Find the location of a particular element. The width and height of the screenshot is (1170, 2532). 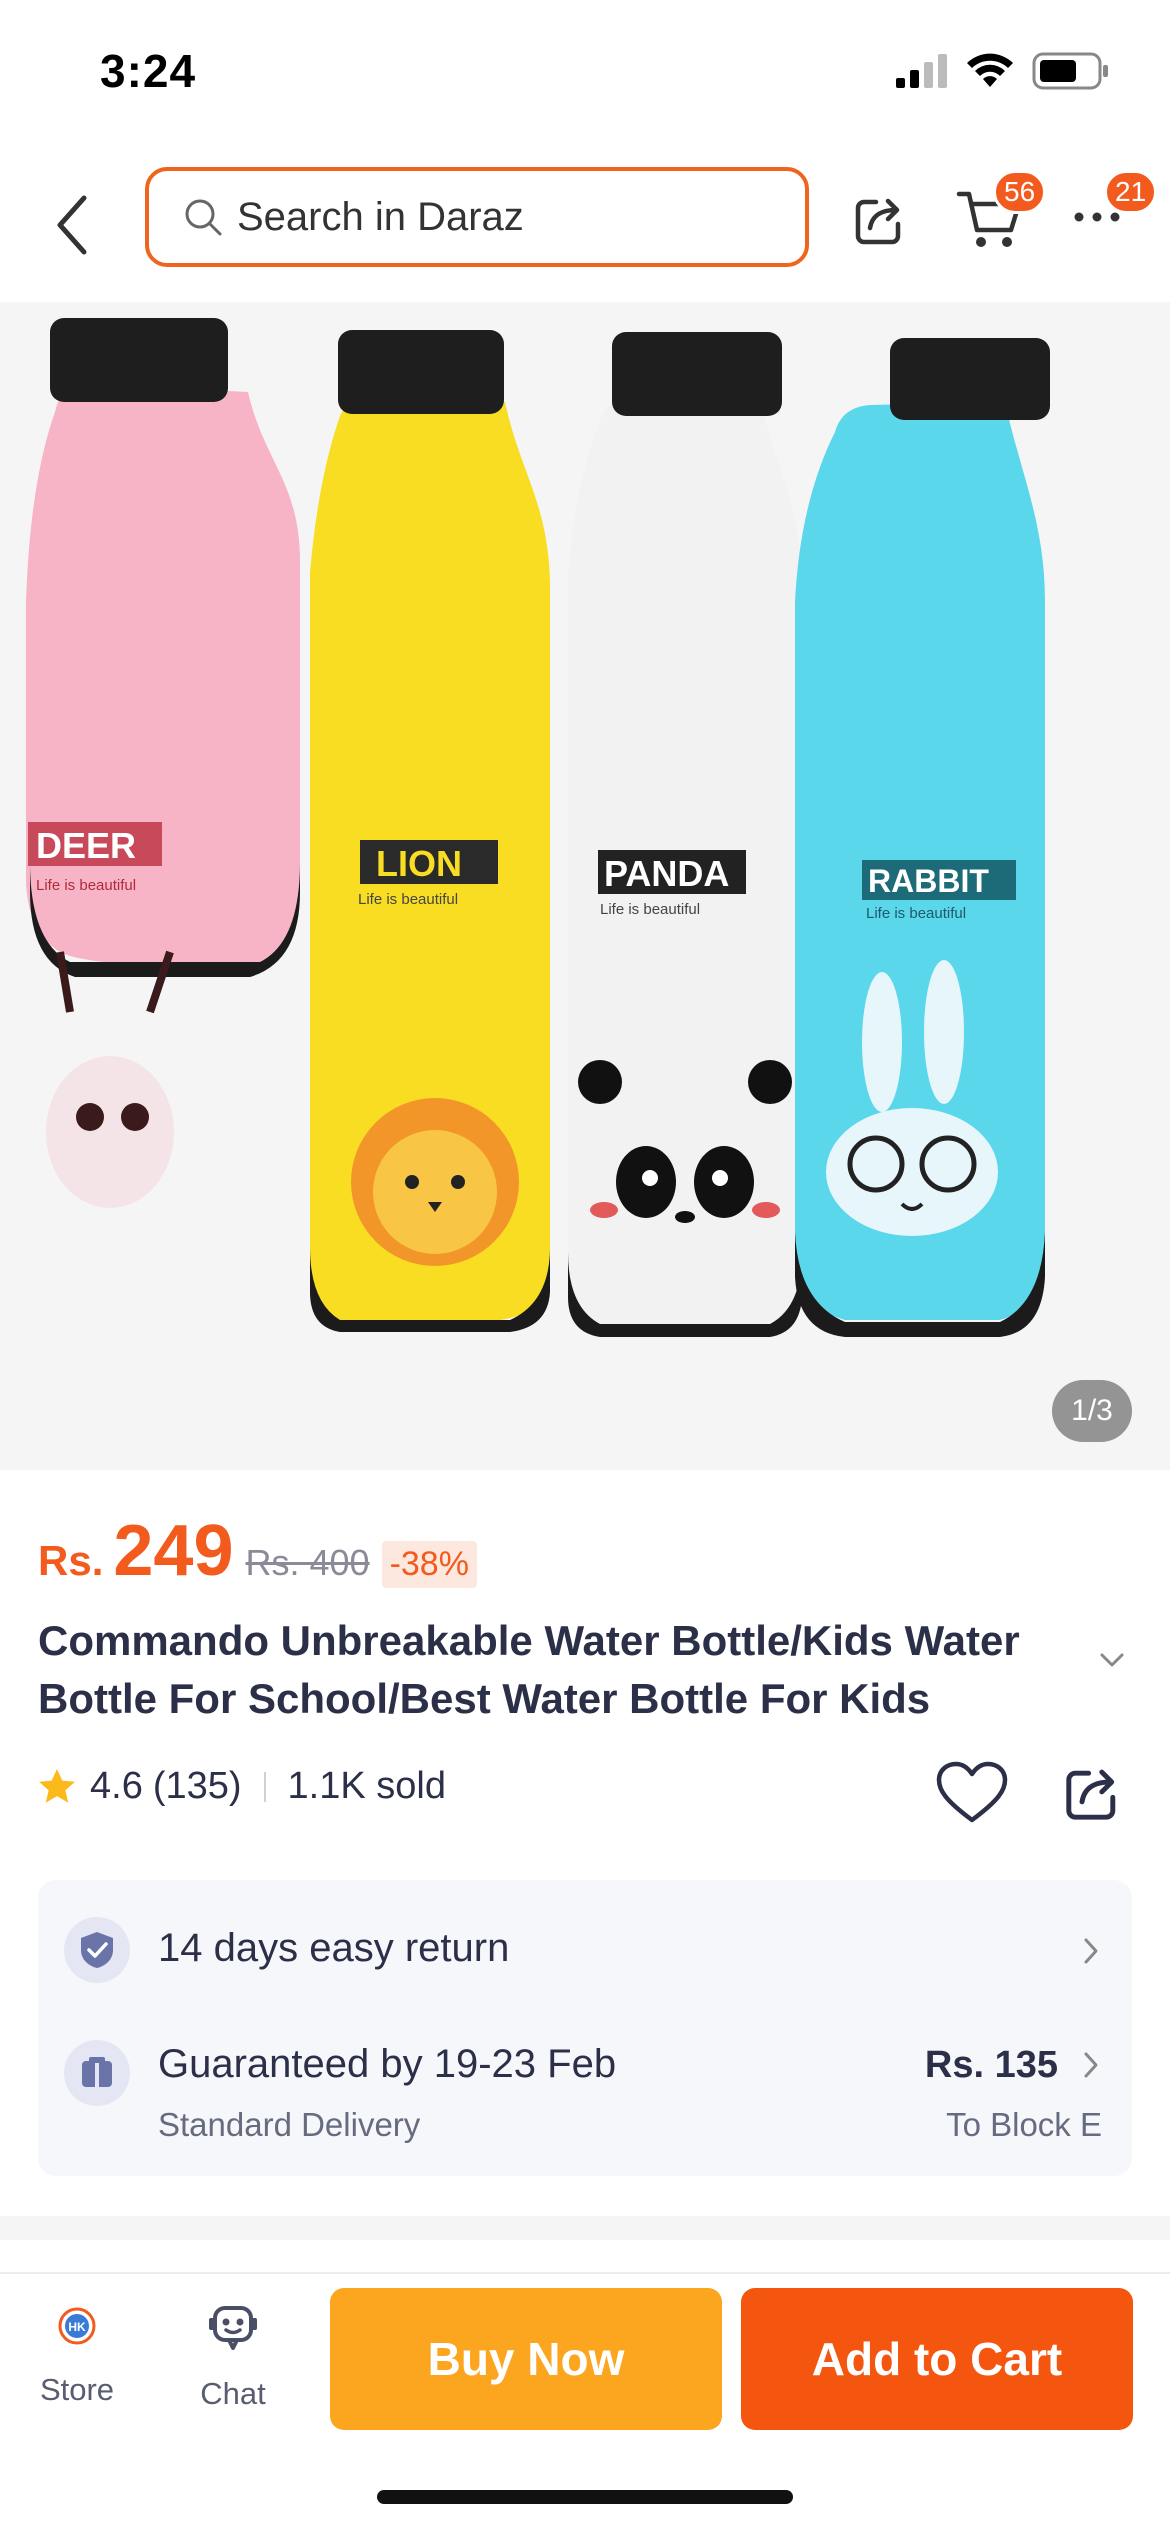

home-indicator is located at coordinates (585, 2497).